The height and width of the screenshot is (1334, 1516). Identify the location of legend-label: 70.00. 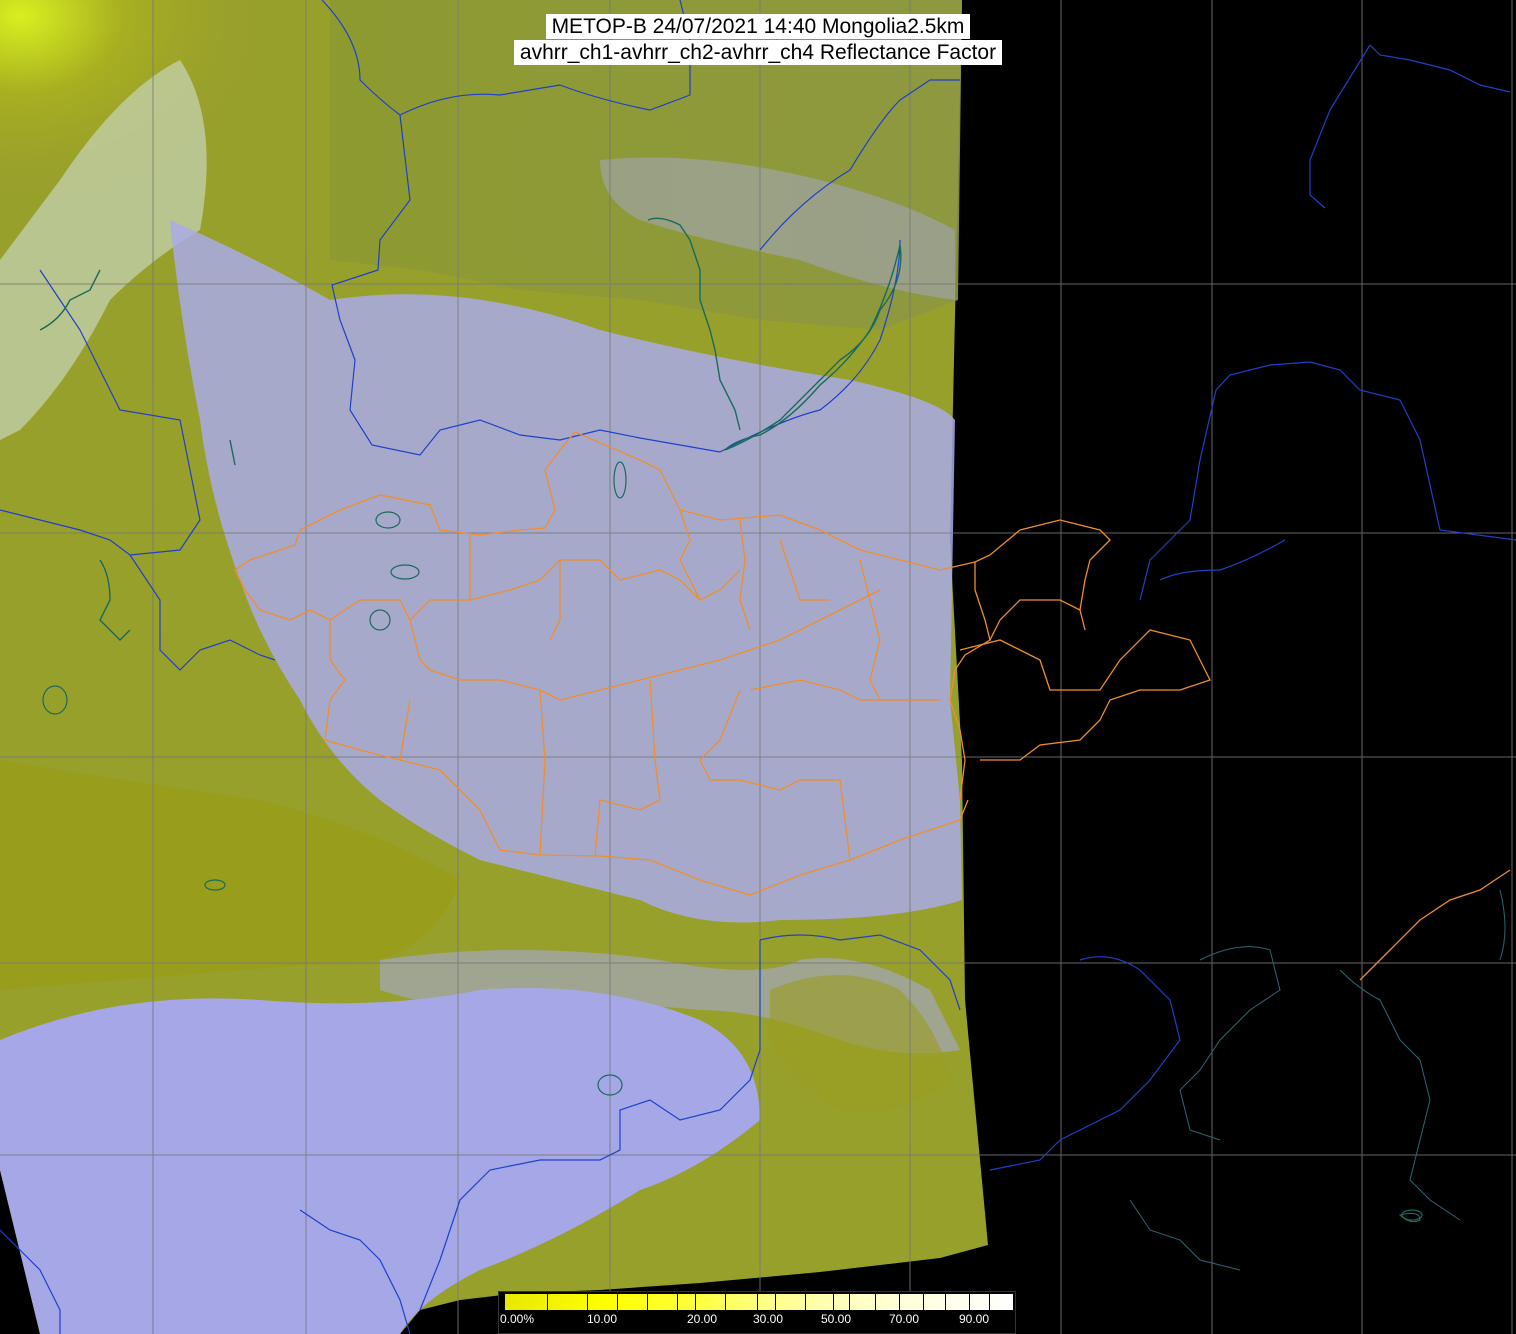
(904, 1319).